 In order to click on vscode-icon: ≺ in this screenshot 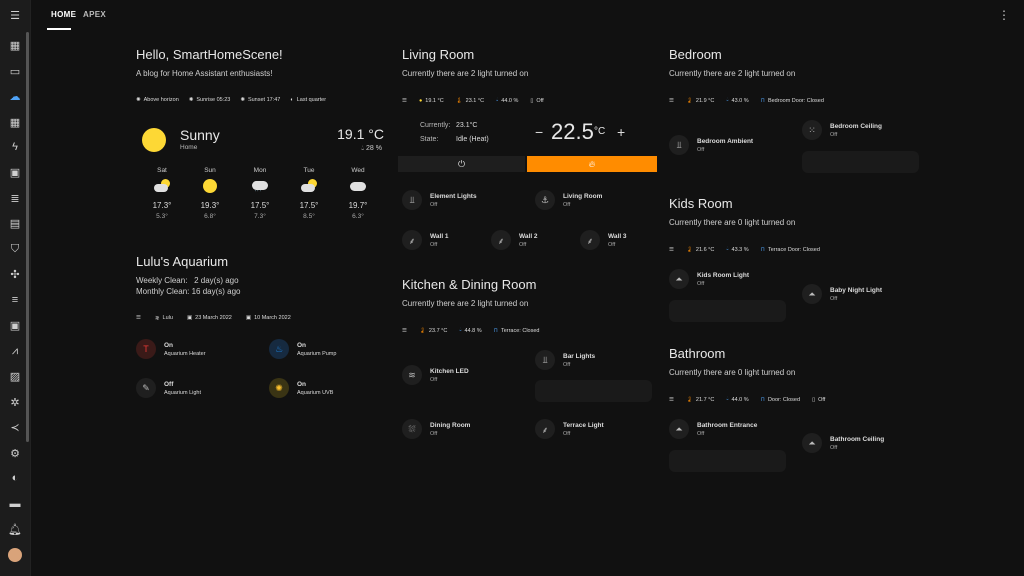, I will do `click(15, 427)`.